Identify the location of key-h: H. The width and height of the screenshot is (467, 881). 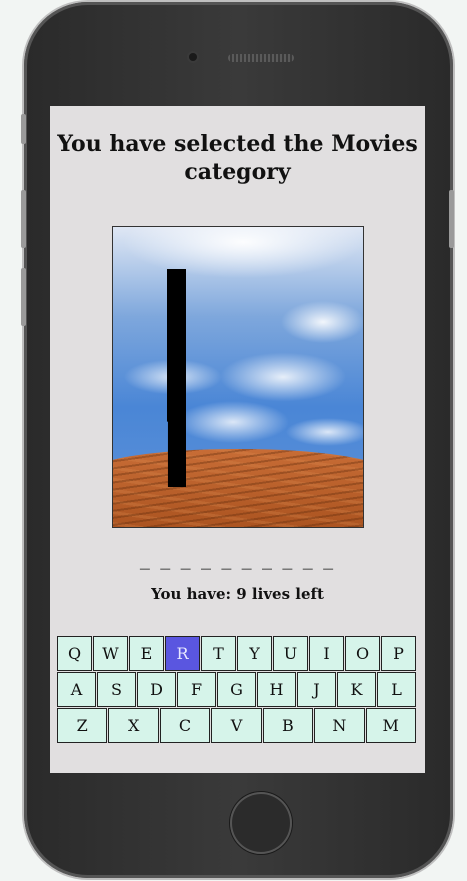
(276, 689).